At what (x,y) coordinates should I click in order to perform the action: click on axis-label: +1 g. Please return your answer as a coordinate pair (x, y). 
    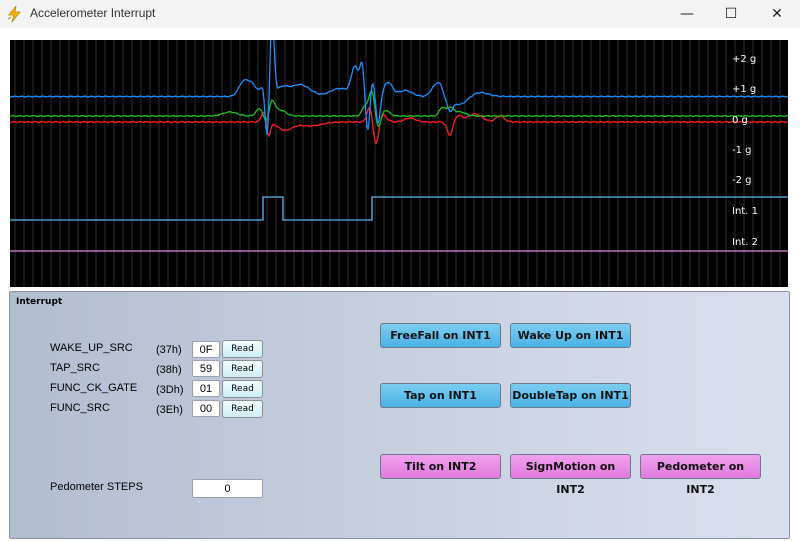
    Looking at the image, I should click on (744, 89).